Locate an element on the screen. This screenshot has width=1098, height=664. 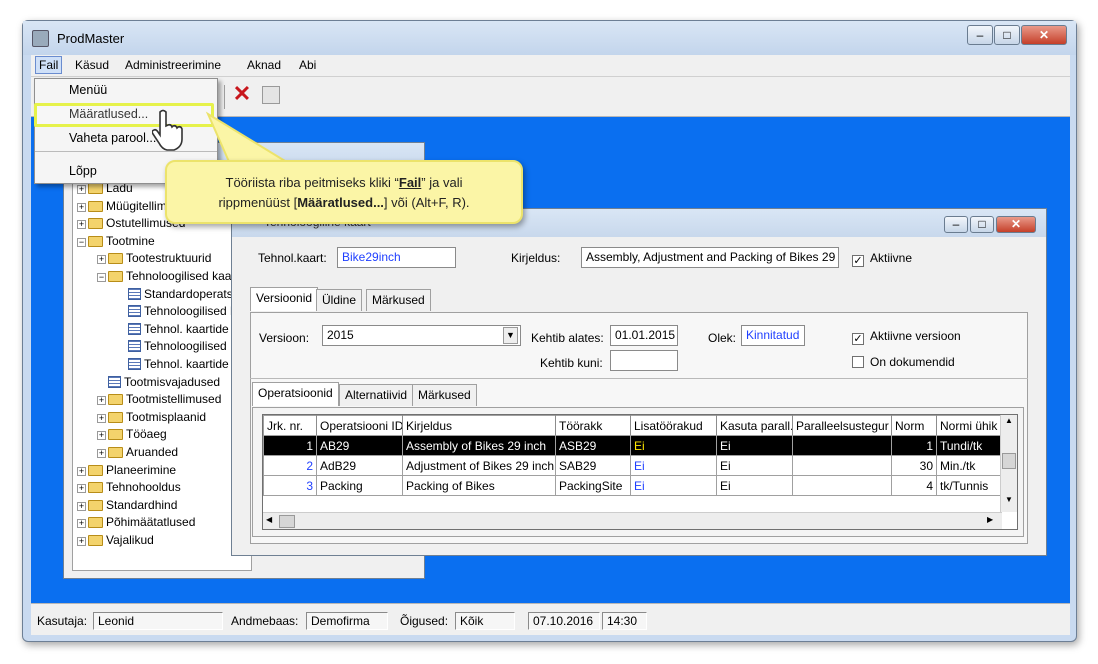
column-header: Operatsiooni ID is located at coordinates (359, 425).